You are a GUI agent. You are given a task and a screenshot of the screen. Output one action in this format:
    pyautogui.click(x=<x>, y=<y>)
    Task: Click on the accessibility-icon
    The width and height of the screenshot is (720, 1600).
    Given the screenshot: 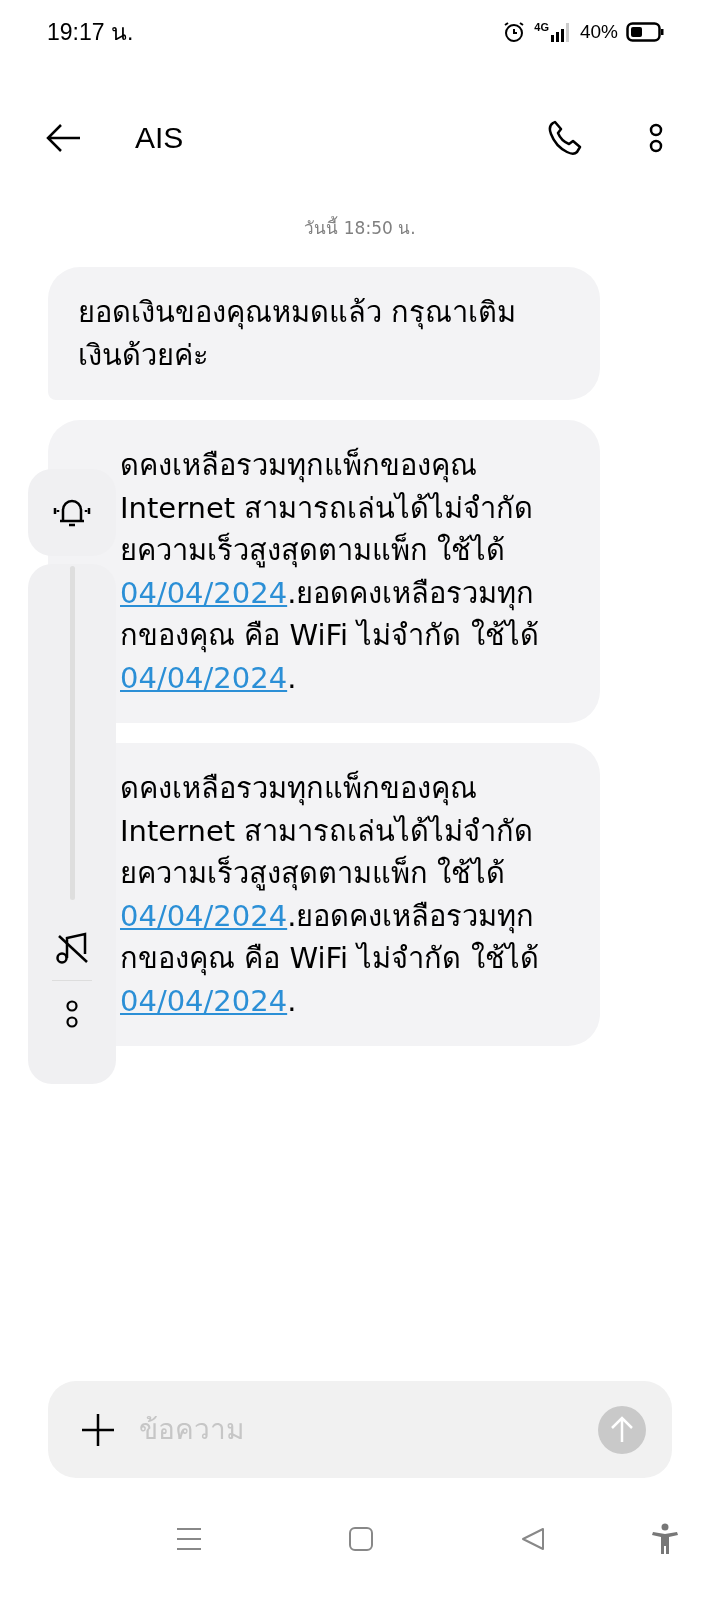 What is the action you would take?
    pyautogui.click(x=665, y=1539)
    